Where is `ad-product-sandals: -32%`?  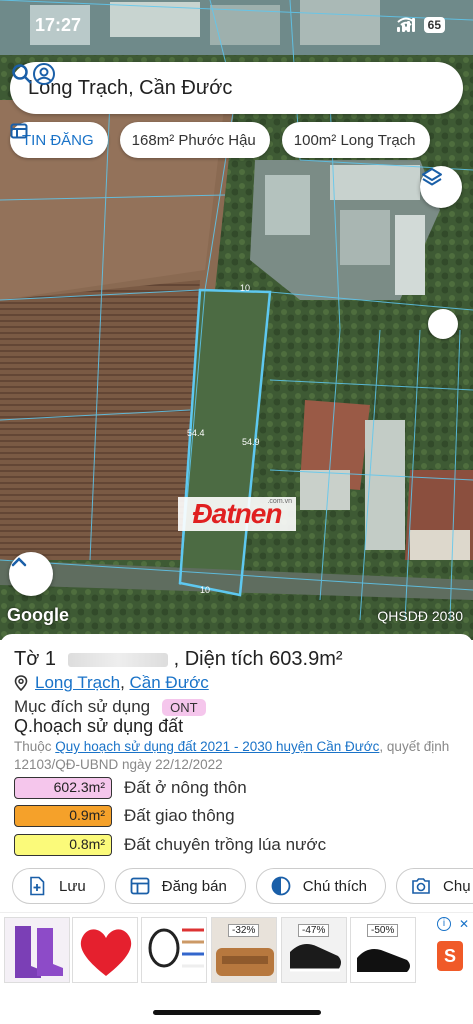
ad-product-sandals: -32% is located at coordinates (244, 950).